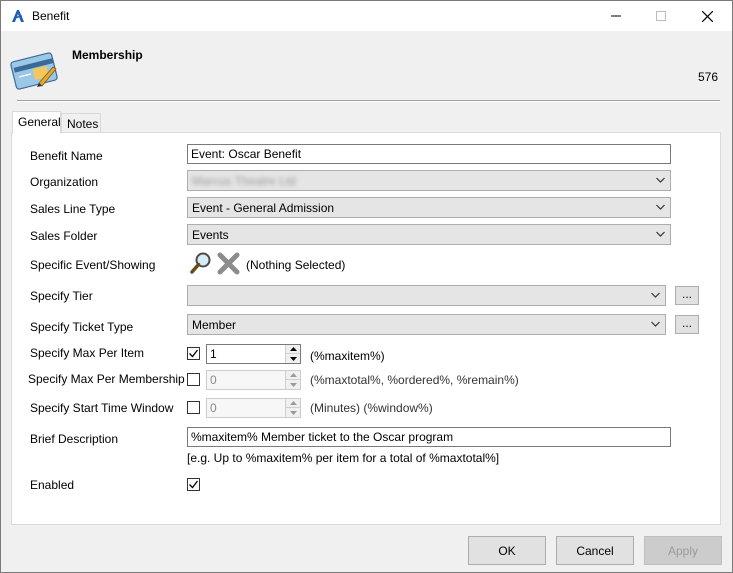 The image size is (733, 573). Describe the element at coordinates (429, 180) in the screenshot. I see `organization-select: Marcus Theatre Ltd` at that location.